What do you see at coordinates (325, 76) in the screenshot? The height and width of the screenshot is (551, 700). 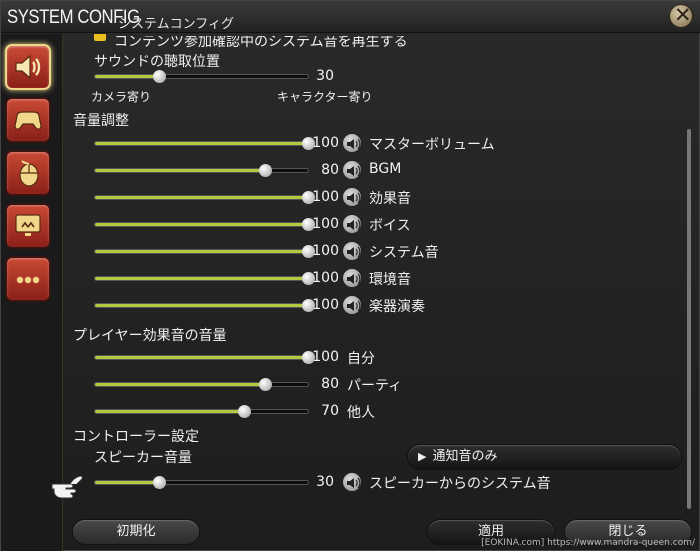 I see `listening-position-value: 30` at bounding box center [325, 76].